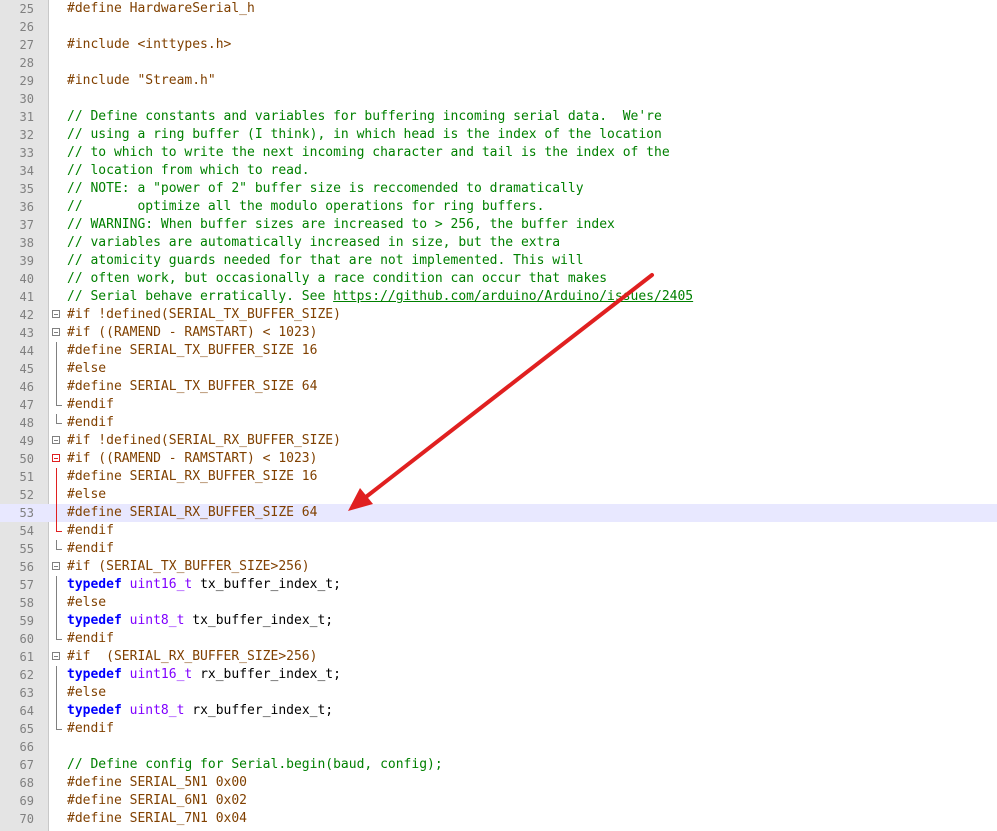  I want to click on code-line: 55 #endif, so click(498, 549).